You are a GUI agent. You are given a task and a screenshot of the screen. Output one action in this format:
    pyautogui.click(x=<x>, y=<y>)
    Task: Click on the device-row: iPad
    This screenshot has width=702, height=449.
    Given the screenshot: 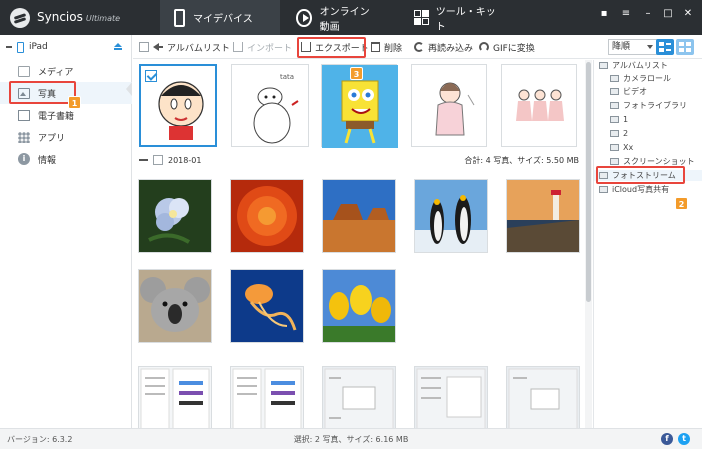 What is the action you would take?
    pyautogui.click(x=66, y=47)
    